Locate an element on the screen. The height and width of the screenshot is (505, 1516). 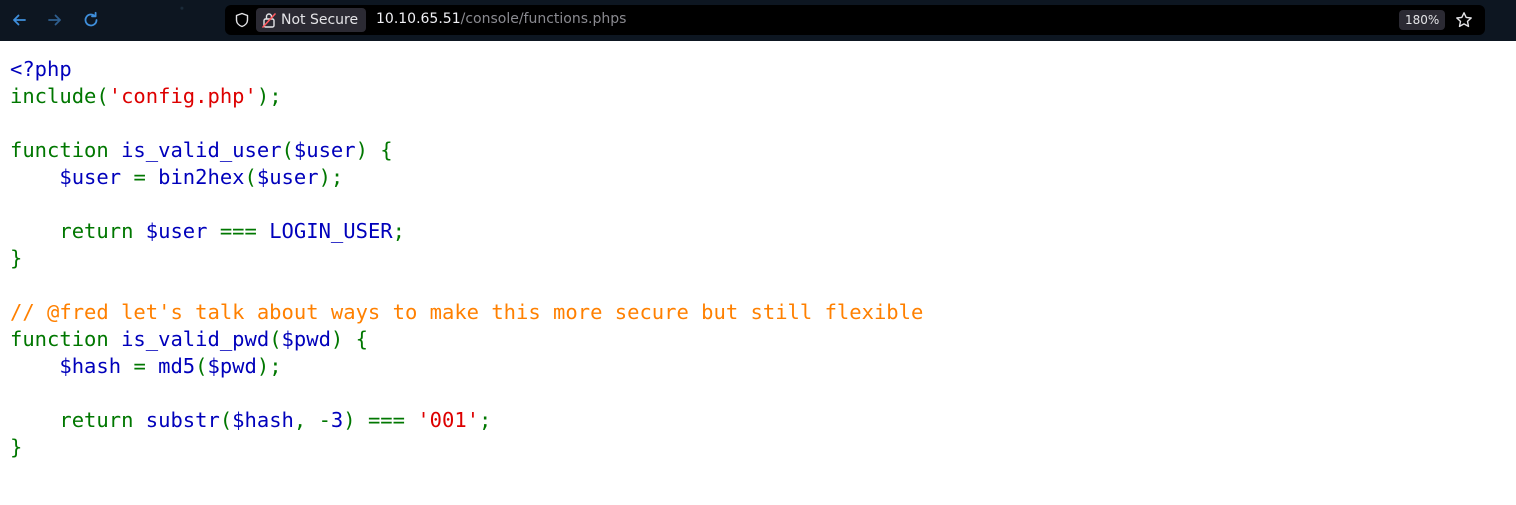
url-text: 10.10.65.51/console/functions.phps is located at coordinates (501, 19).